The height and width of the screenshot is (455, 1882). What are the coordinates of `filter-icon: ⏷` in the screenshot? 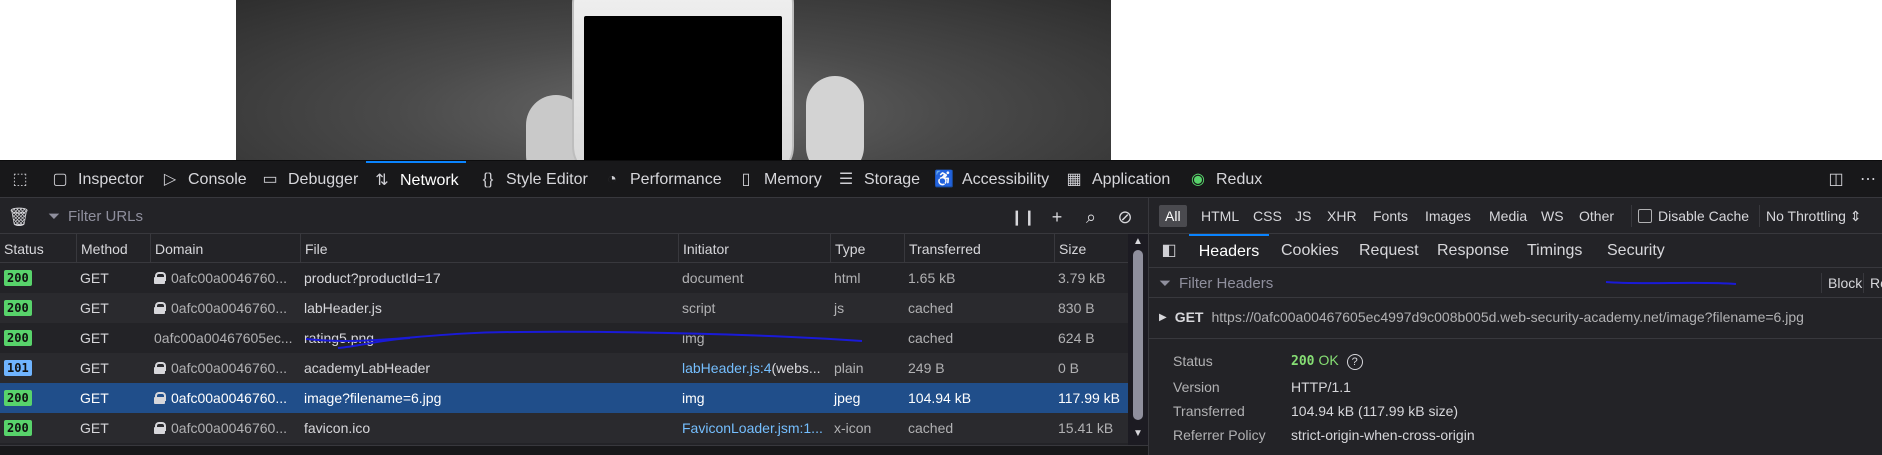 It's located at (54, 216).